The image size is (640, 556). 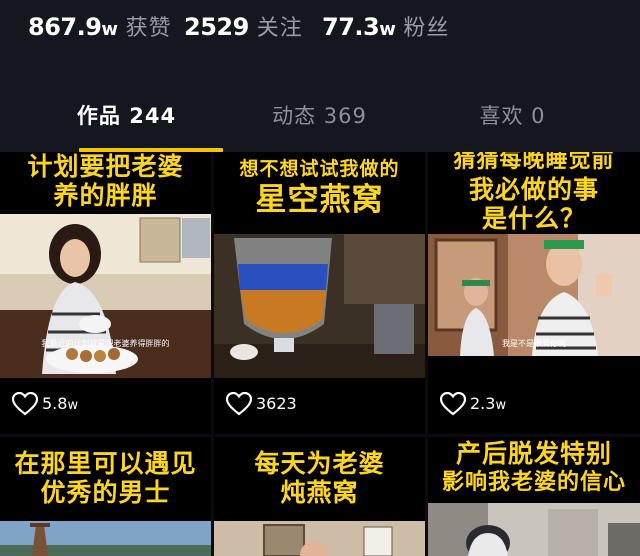 What do you see at coordinates (319, 478) in the screenshot?
I see `video-caption: 每天为老婆 炖燕窝` at bounding box center [319, 478].